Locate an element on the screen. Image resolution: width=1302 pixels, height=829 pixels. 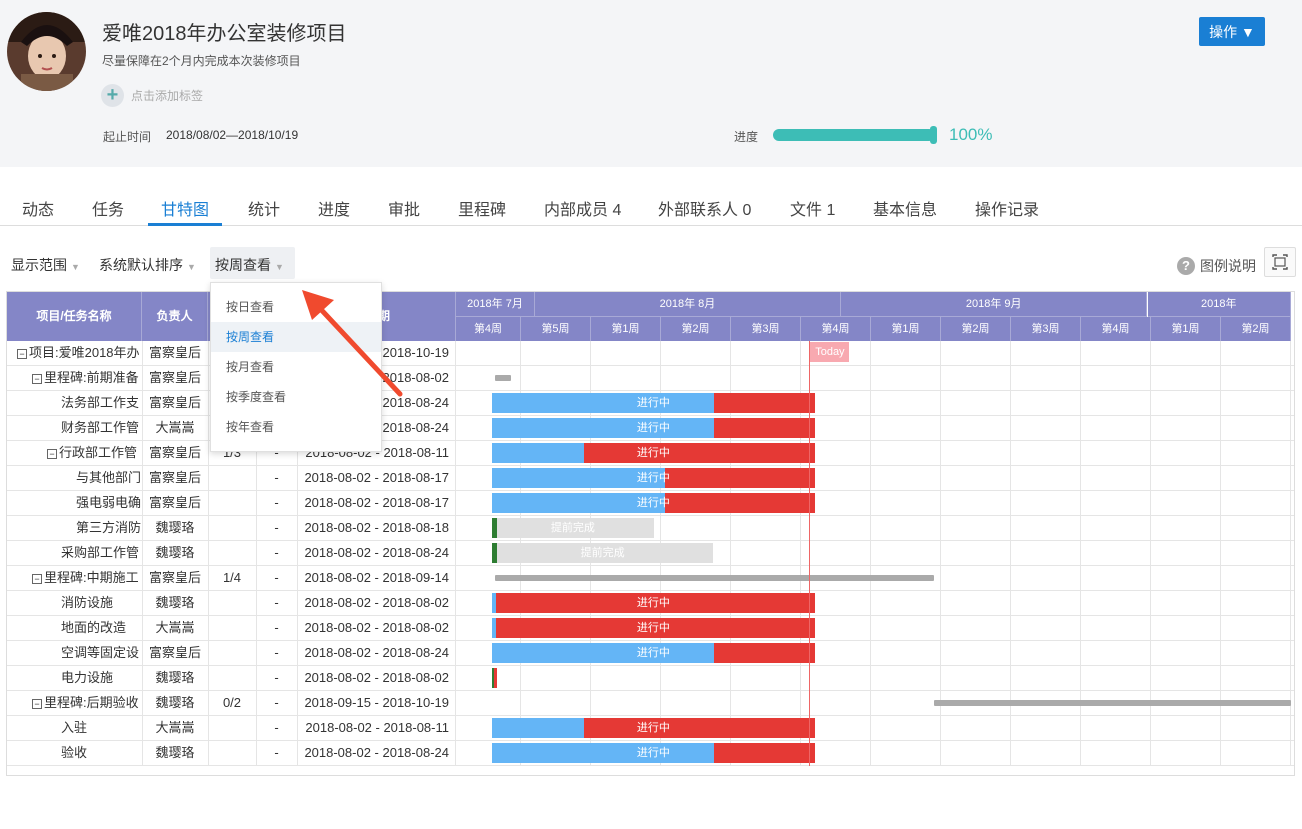
task-name: 财务部工作管 is located at coordinates (101, 428).